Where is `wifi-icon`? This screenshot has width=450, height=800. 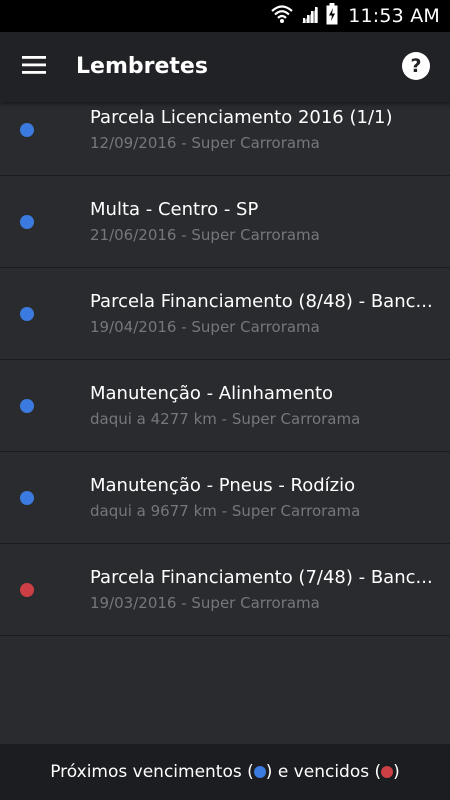 wifi-icon is located at coordinates (282, 16).